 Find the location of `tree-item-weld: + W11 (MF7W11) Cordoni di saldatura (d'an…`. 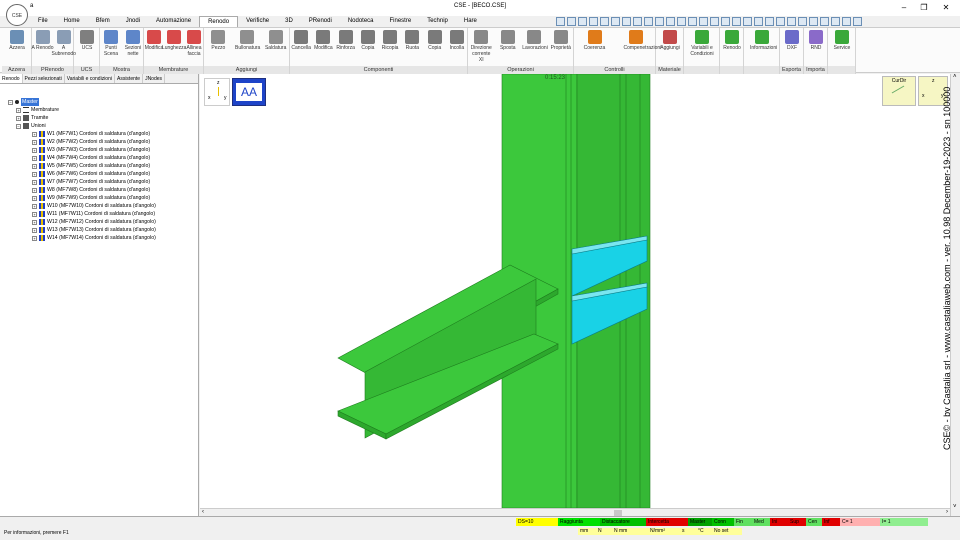

tree-item-weld: + W11 (MF7W11) Cordoni di saldatura (d'an… is located at coordinates (82, 214).